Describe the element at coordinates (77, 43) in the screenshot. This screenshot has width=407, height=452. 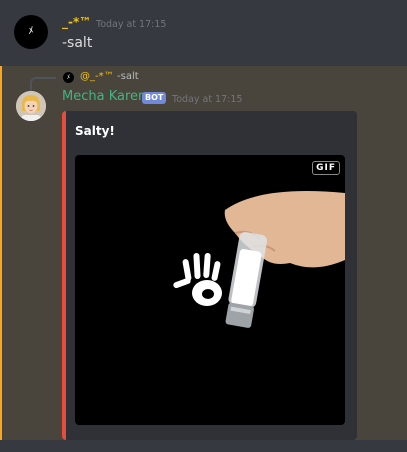
I see `message-content: -salt` at that location.